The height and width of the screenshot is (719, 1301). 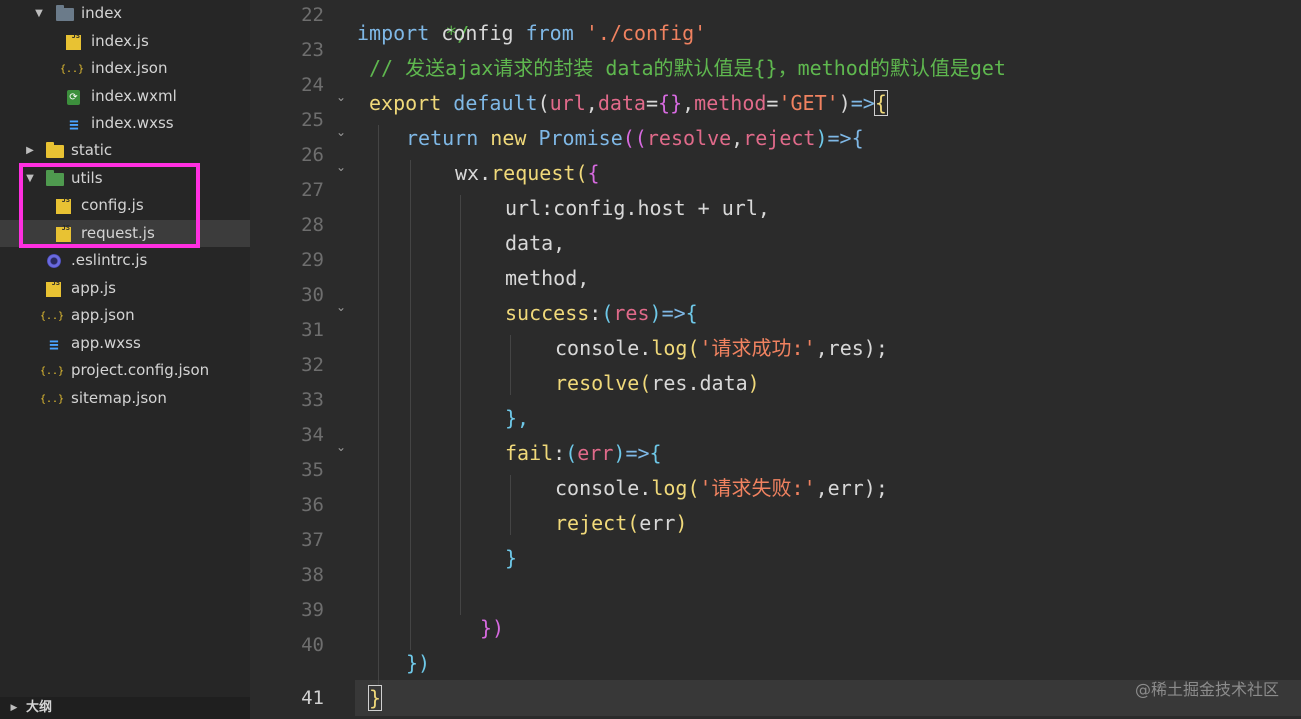 I want to click on code-line-31: console.log('请求成功:',res);, so click(x=721, y=348).